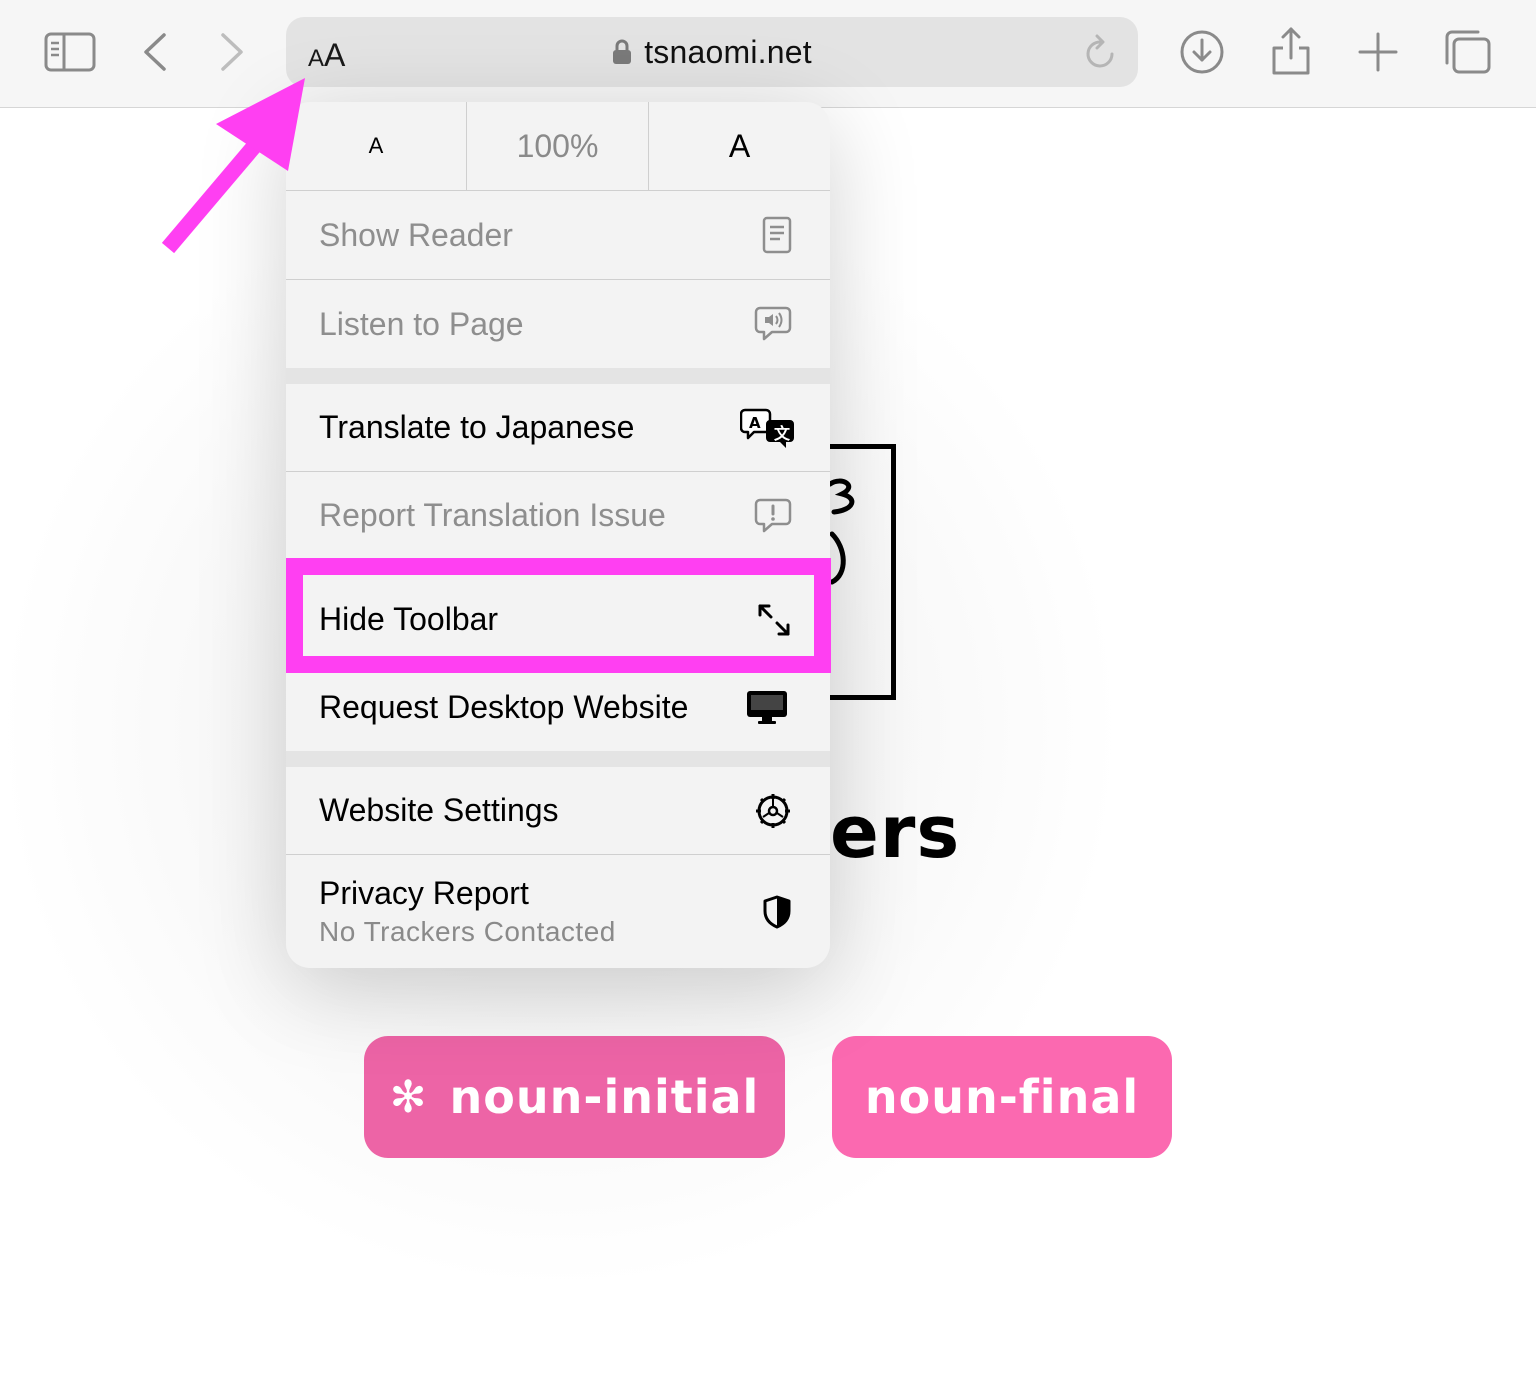 This screenshot has width=1536, height=1400. I want to click on gear-icon, so click(773, 811).